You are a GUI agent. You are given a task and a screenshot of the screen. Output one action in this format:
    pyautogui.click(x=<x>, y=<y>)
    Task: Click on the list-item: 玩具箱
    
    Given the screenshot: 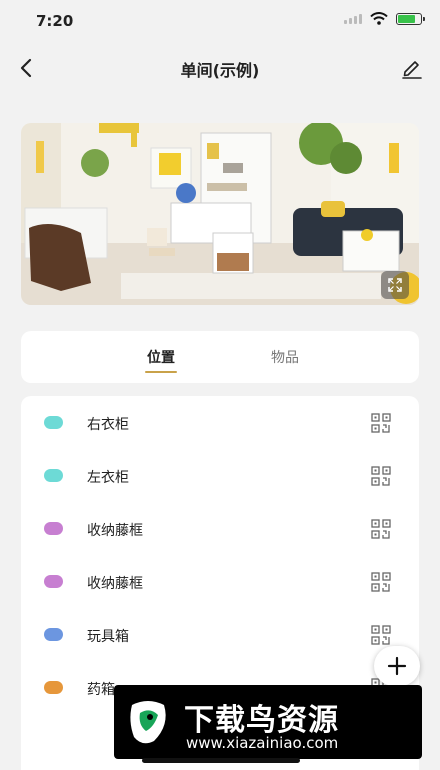 What is the action you would take?
    pyautogui.click(x=220, y=634)
    